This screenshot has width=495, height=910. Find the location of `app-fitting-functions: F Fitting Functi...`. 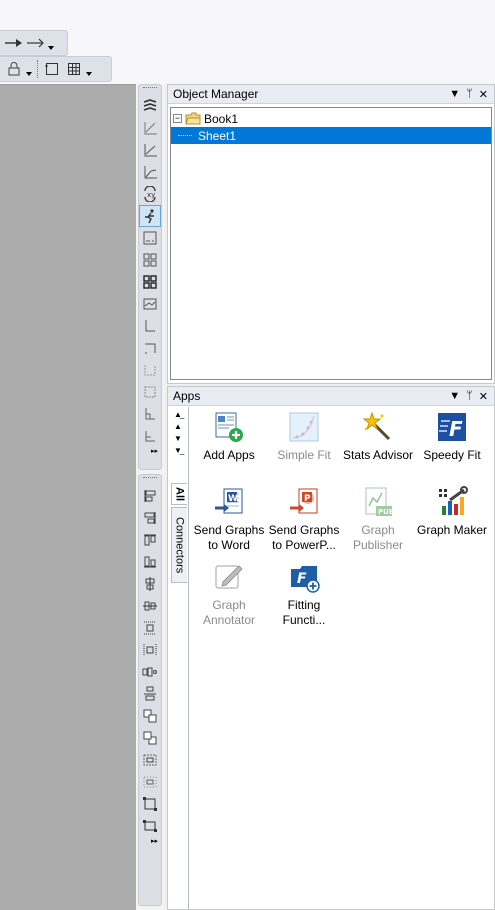

app-fitting-functions: F Fitting Functi... is located at coordinates (304, 594).